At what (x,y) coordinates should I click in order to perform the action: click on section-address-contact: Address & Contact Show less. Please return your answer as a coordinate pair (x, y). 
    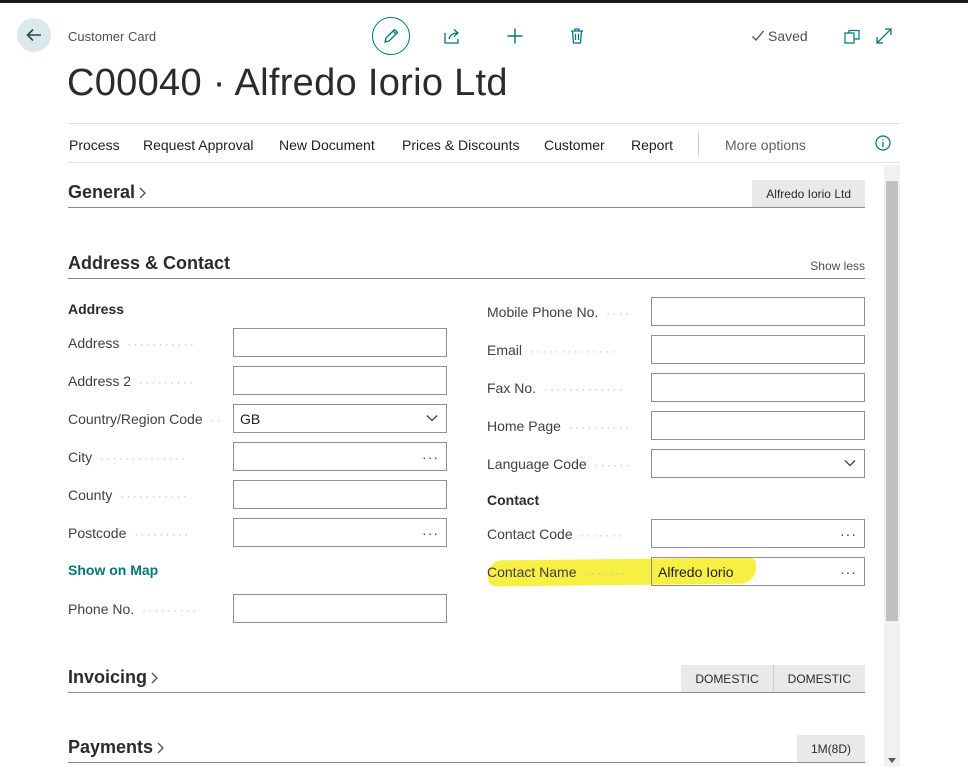
    Looking at the image, I should click on (466, 265).